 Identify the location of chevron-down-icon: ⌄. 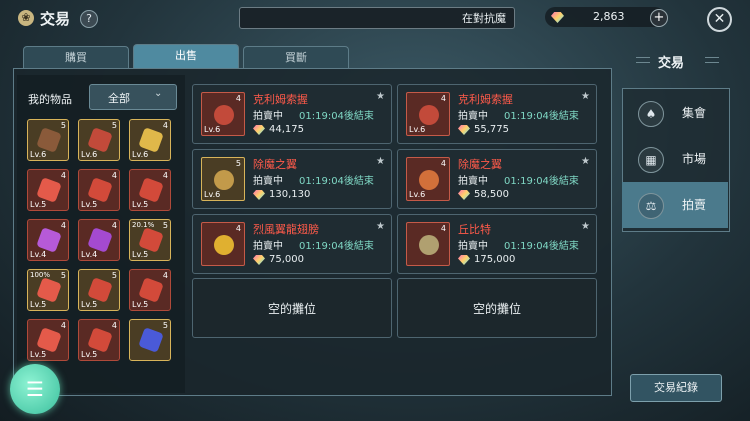
(158, 93).